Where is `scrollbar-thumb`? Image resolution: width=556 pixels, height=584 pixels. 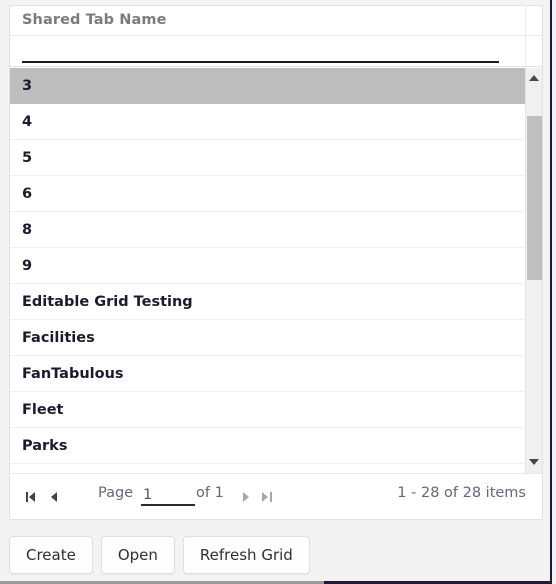 scrollbar-thumb is located at coordinates (534, 198).